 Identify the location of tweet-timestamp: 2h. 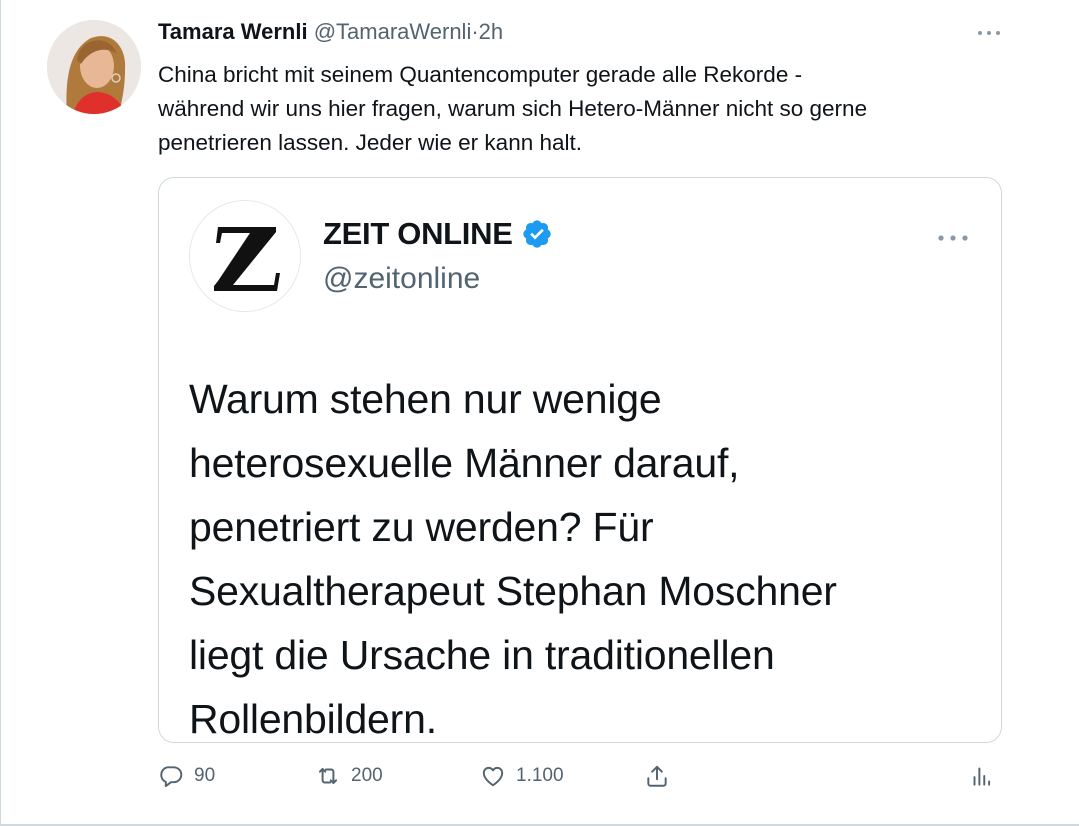
(491, 31).